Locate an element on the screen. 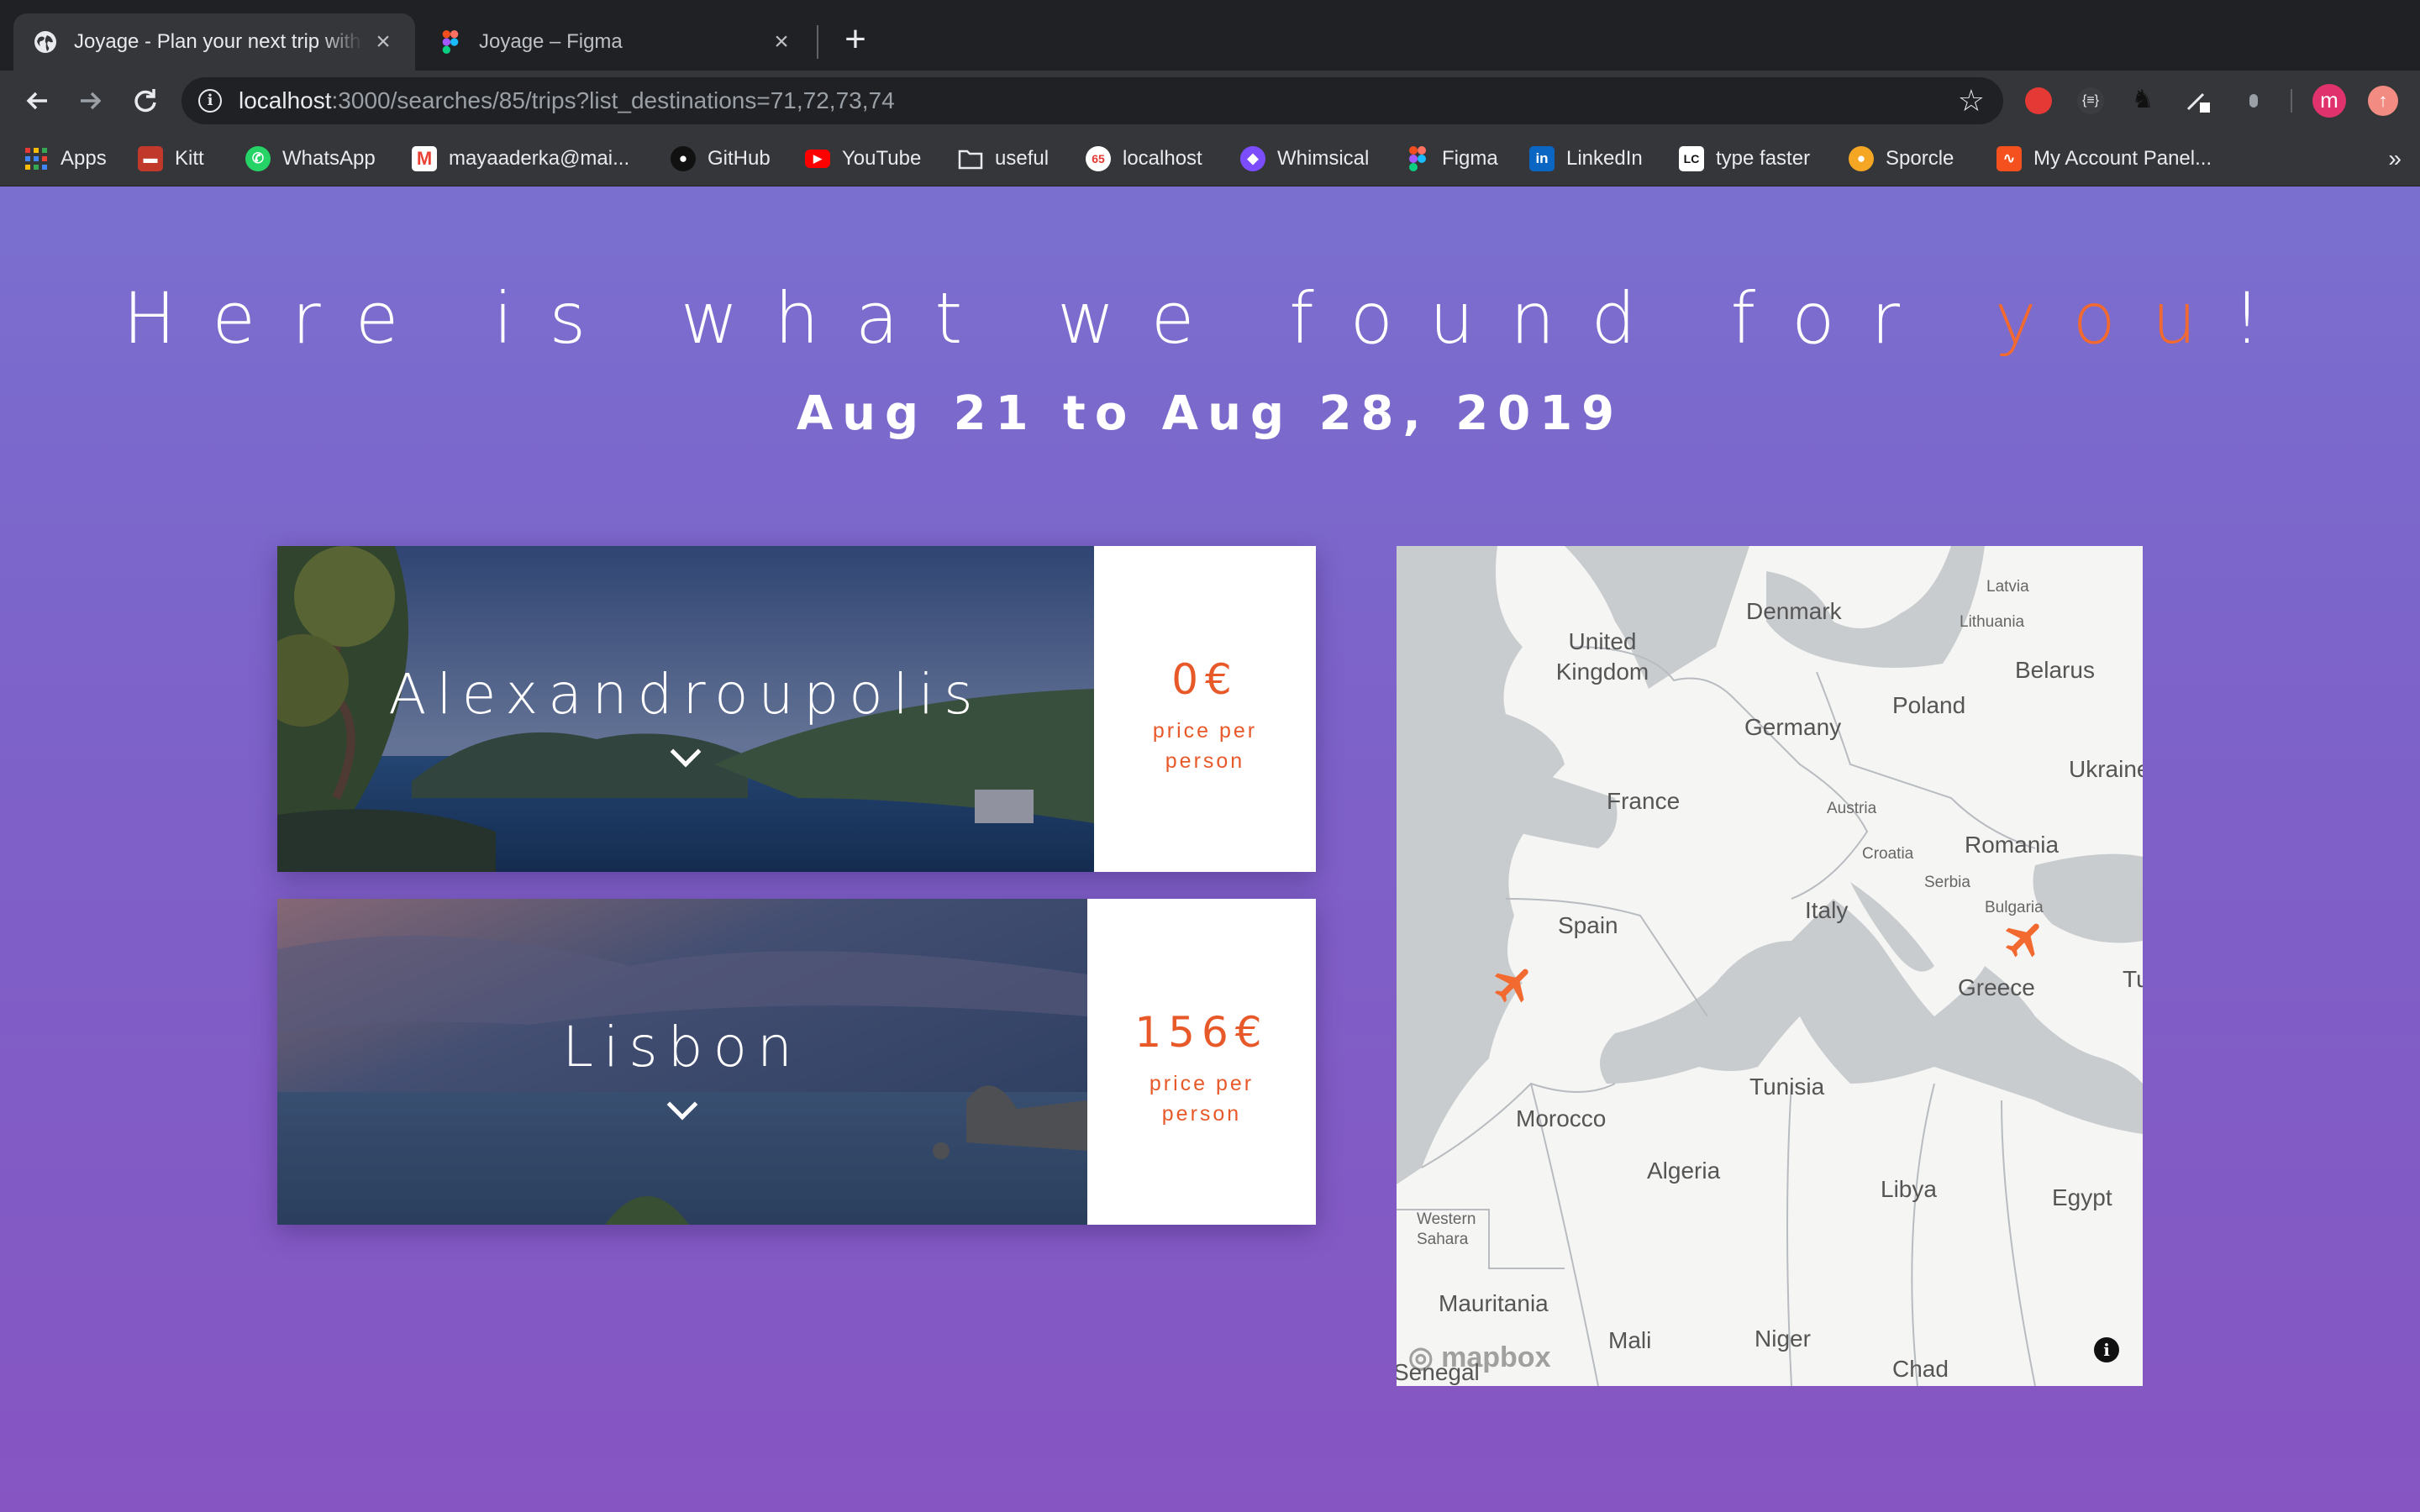 This screenshot has height=1512, width=2420. map-label: Denmark is located at coordinates (1794, 611).